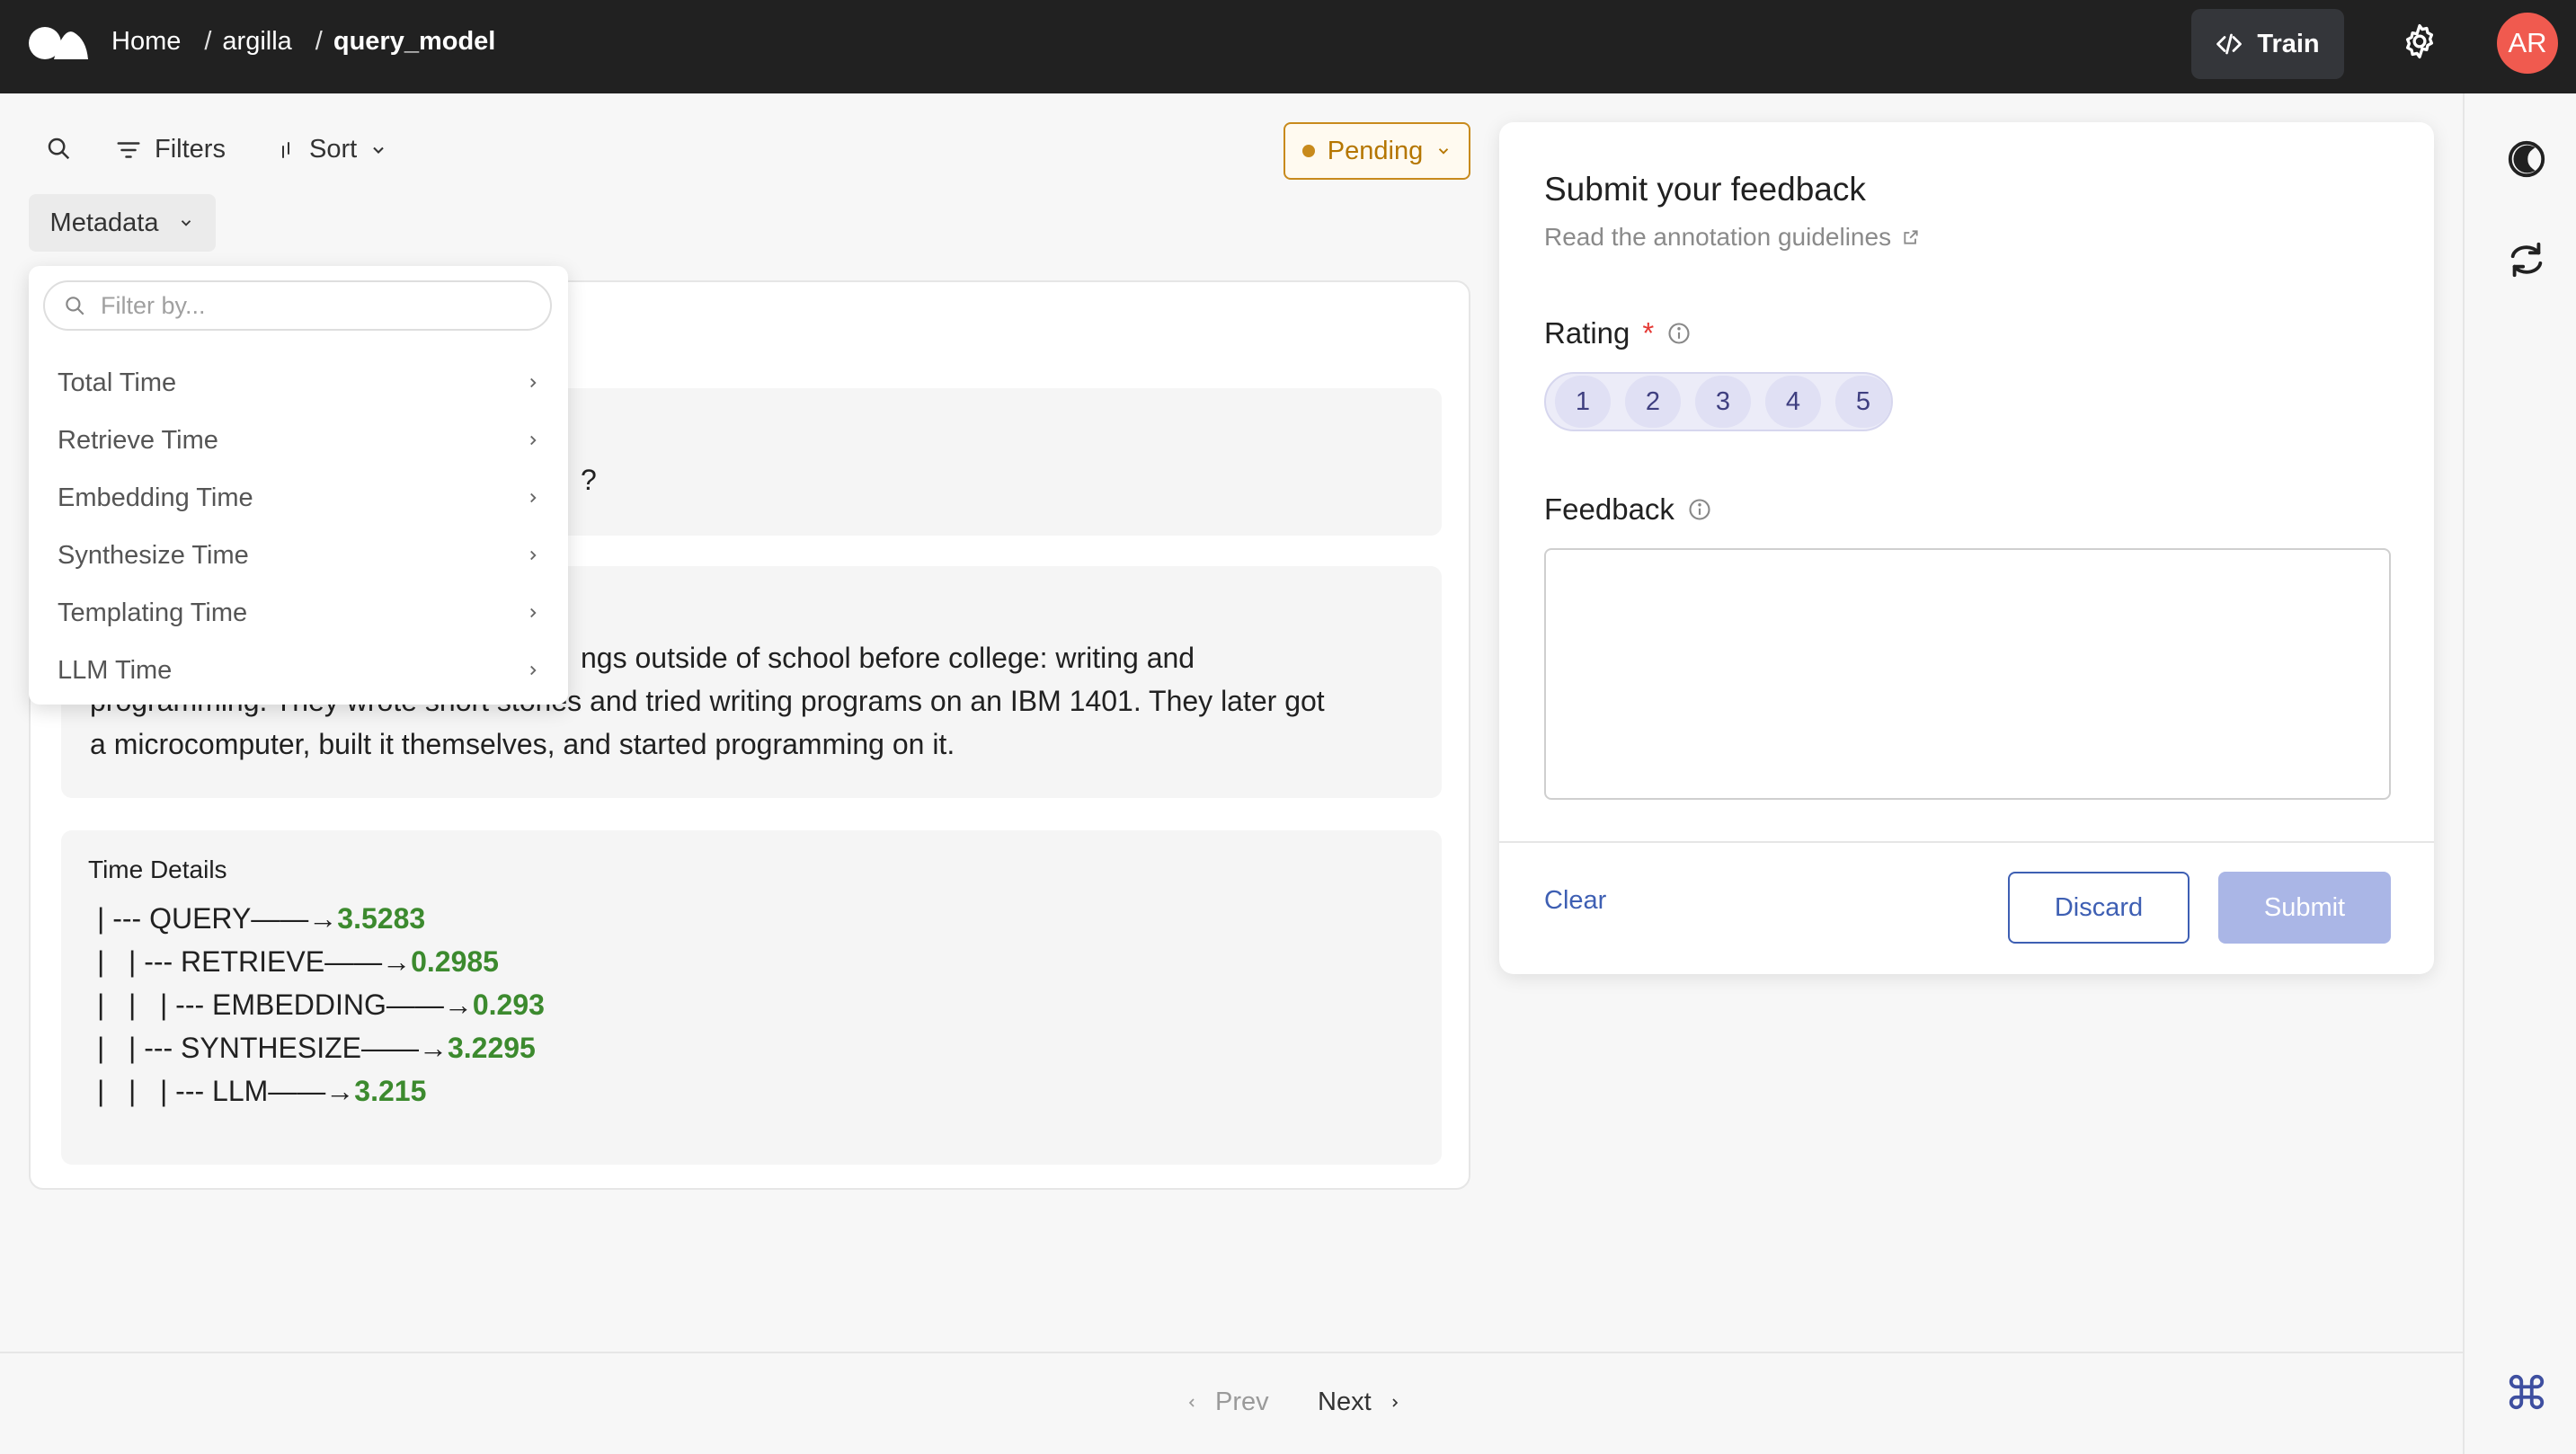  I want to click on time-tree-row: | | | --- LLM——→3.215, so click(261, 1091).